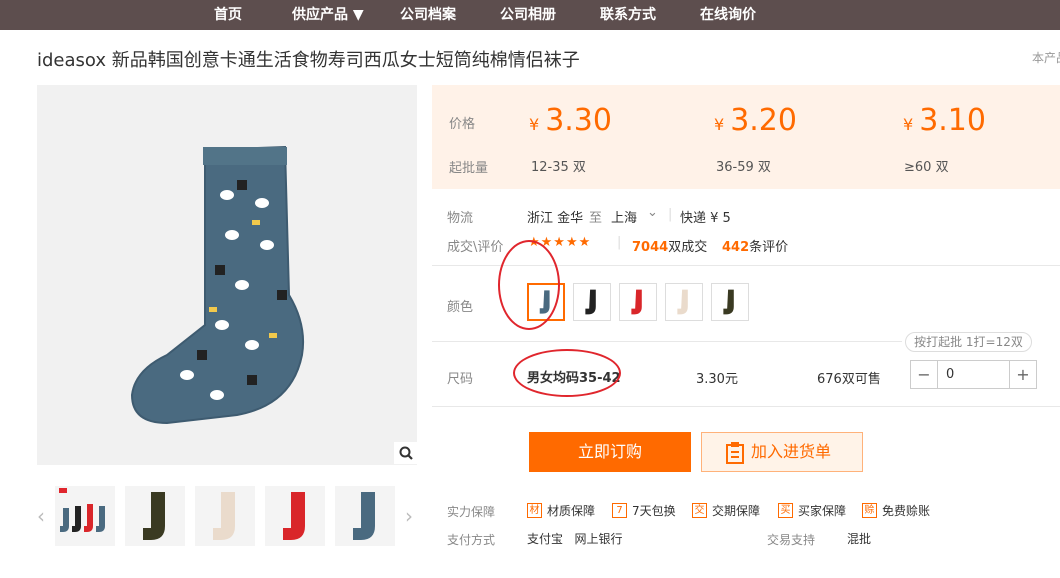 The image size is (1060, 578). I want to click on add-to-cart-button: 加入进货单, so click(782, 452).